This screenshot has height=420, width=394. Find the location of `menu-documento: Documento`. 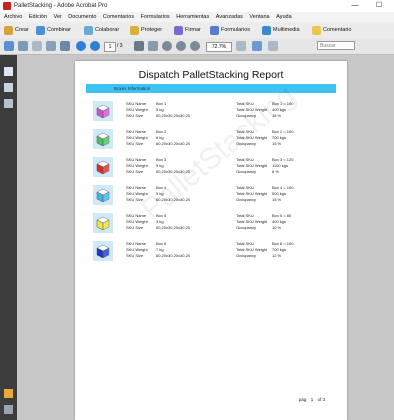

menu-documento: Documento is located at coordinates (82, 17).